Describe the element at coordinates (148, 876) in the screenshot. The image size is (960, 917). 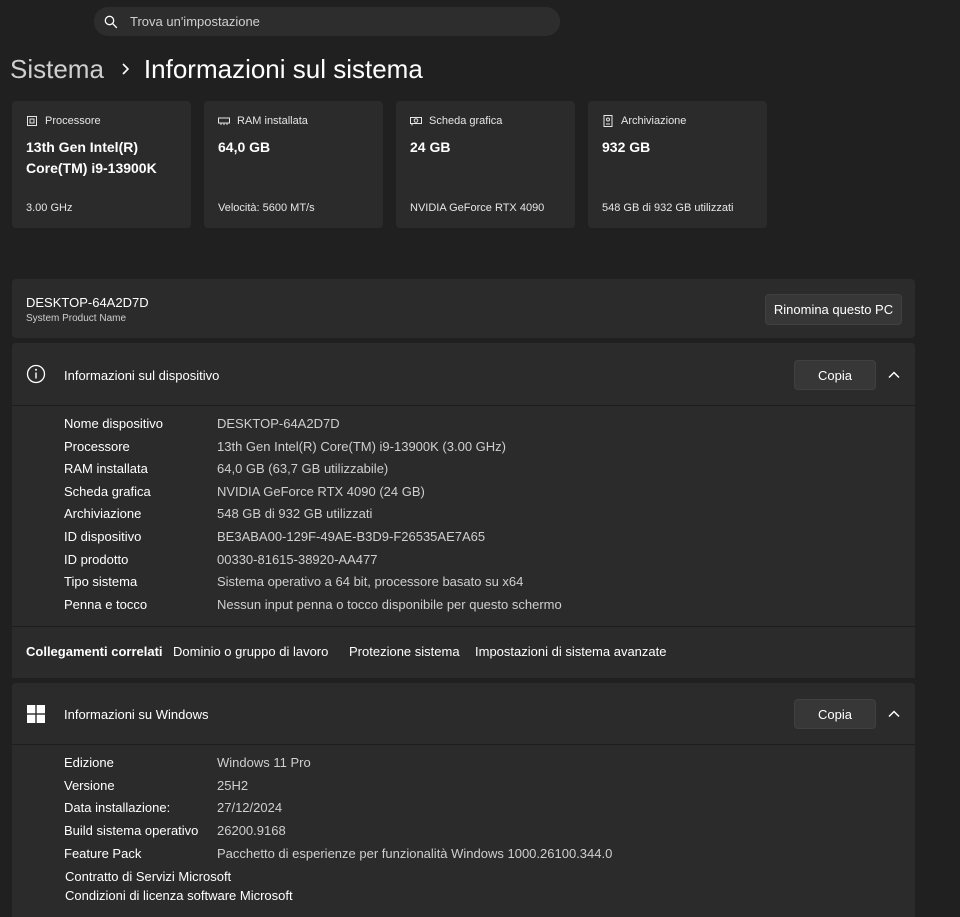
I see `link-microsoft-services-agreement: Contratto di Servizi Microsoft` at that location.